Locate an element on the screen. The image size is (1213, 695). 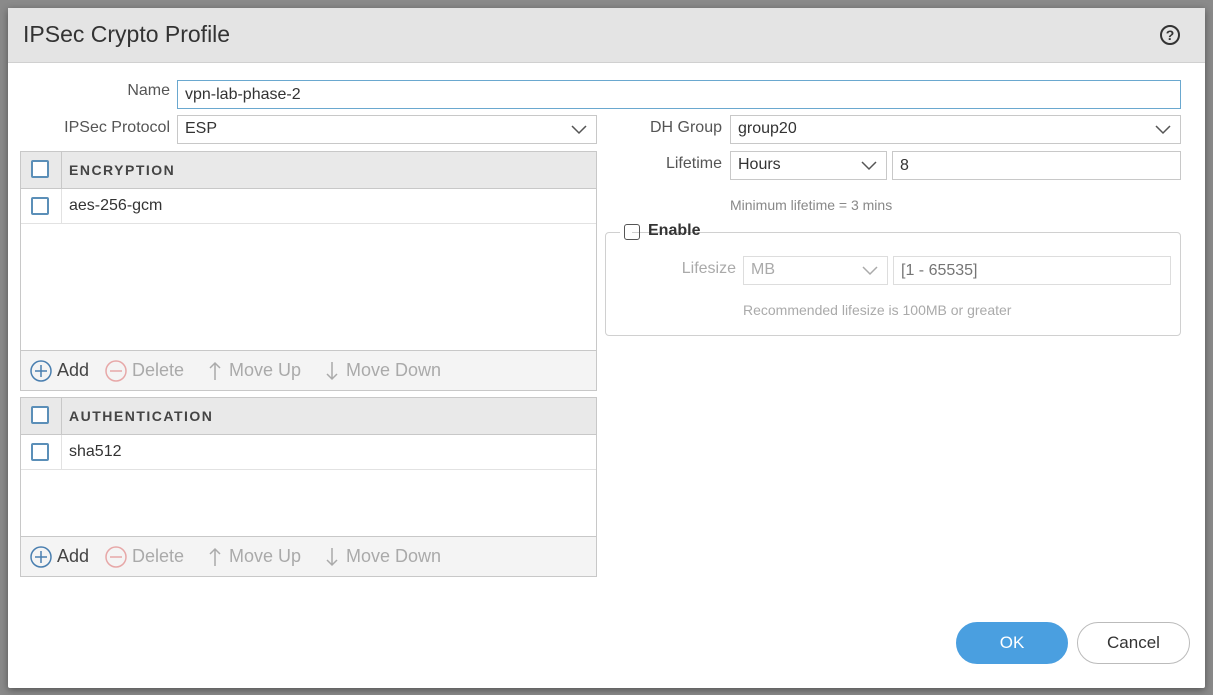
authentication-delete-button: Delete is located at coordinates (144, 556).